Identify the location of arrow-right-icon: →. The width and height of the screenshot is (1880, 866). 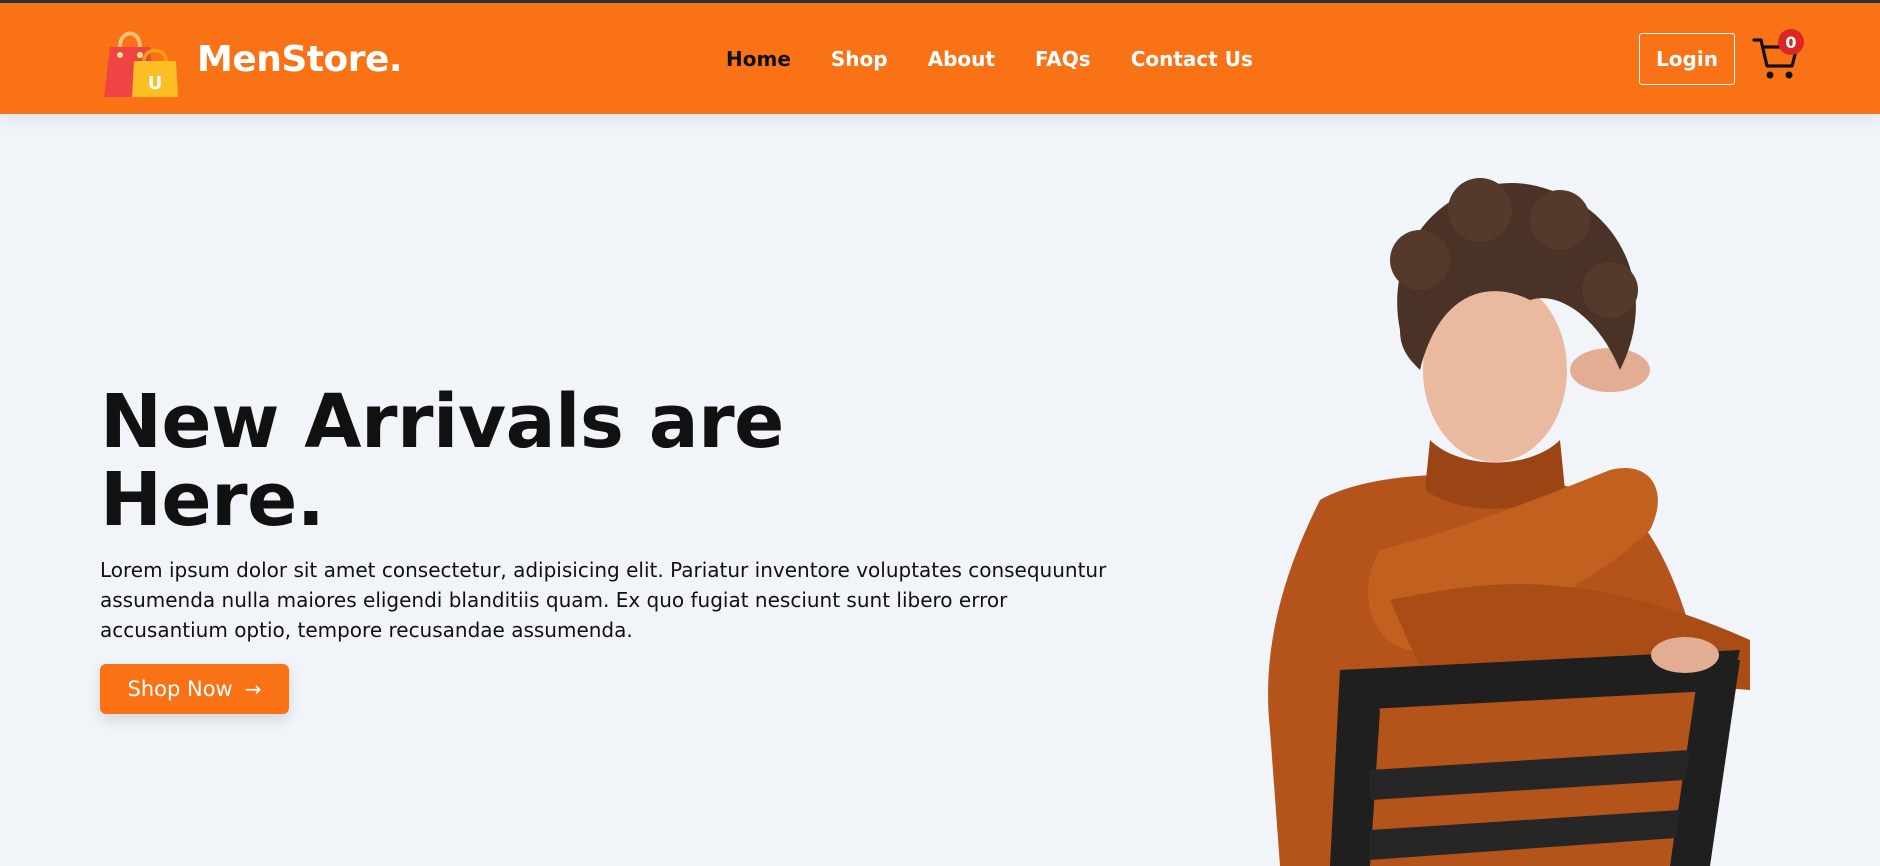
(253, 689).